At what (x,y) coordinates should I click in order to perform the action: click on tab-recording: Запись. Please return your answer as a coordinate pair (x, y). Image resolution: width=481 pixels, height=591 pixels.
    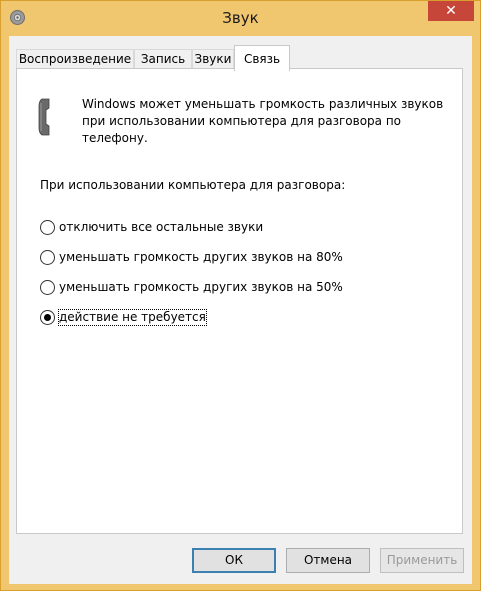
    Looking at the image, I should click on (163, 58).